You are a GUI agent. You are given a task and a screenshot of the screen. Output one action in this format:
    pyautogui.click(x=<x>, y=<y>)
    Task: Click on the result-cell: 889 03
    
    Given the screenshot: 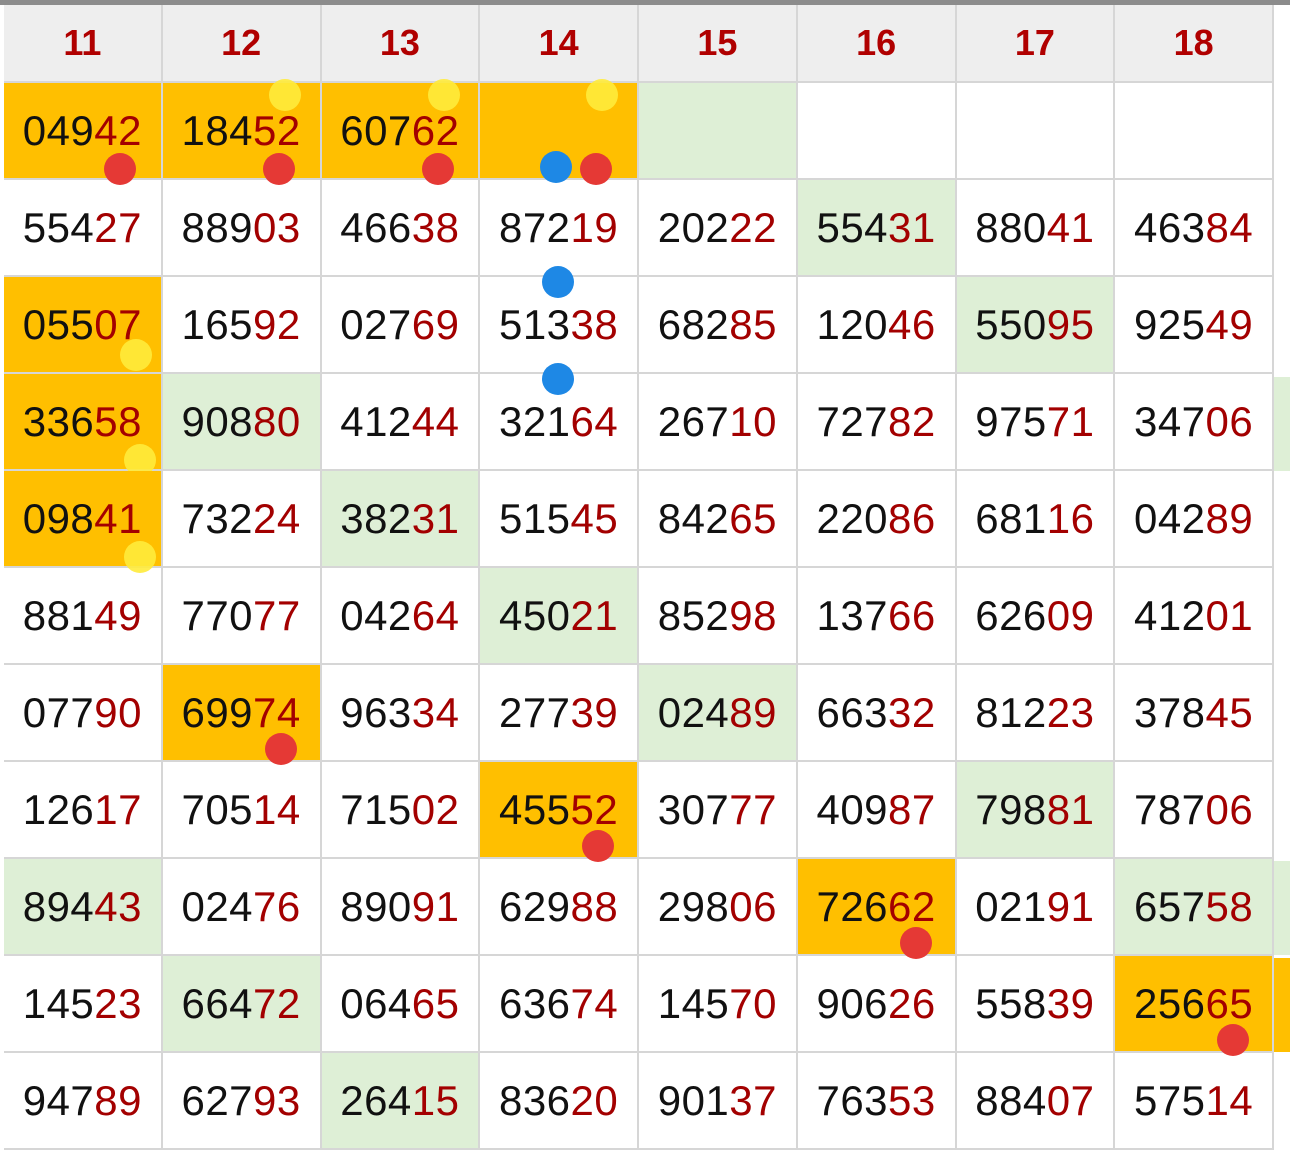 What is the action you would take?
    pyautogui.click(x=242, y=228)
    